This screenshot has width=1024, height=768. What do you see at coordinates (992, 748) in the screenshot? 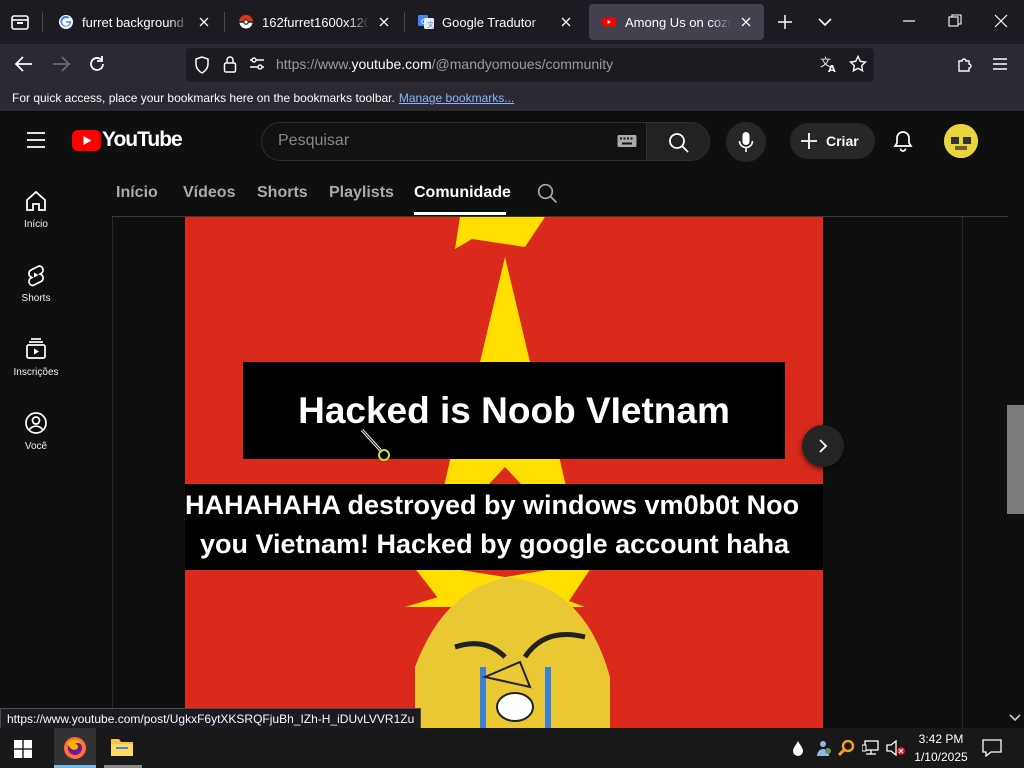
I see `notification-center-icon` at bounding box center [992, 748].